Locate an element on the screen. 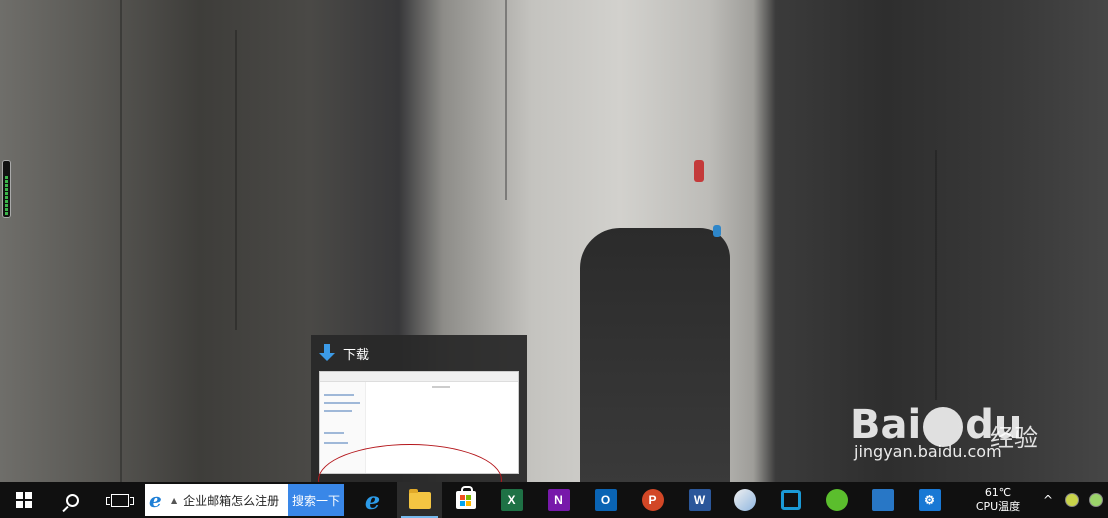  chevron-up-icon: ^ is located at coordinates (1048, 500).